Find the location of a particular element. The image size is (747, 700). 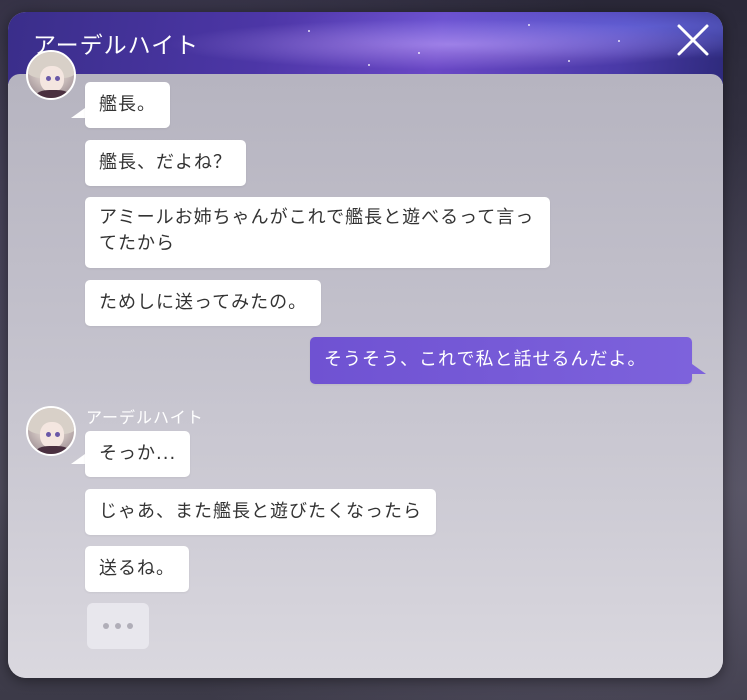

message-text: ためしに送ってみたの。 is located at coordinates (203, 302).